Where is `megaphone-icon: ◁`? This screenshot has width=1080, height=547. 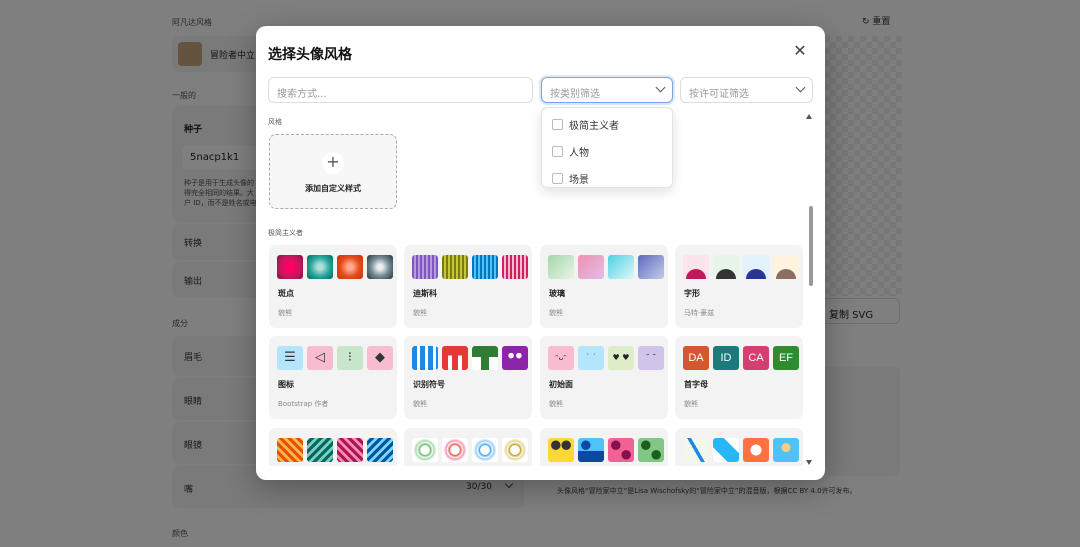 megaphone-icon: ◁ is located at coordinates (320, 358).